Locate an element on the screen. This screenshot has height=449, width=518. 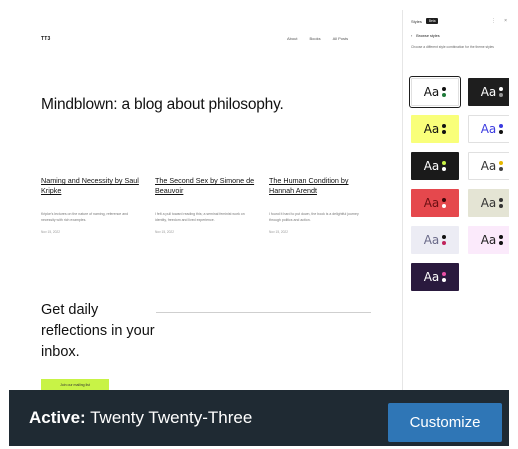
site-nav: About Books All Posts is located at coordinates (317, 38).